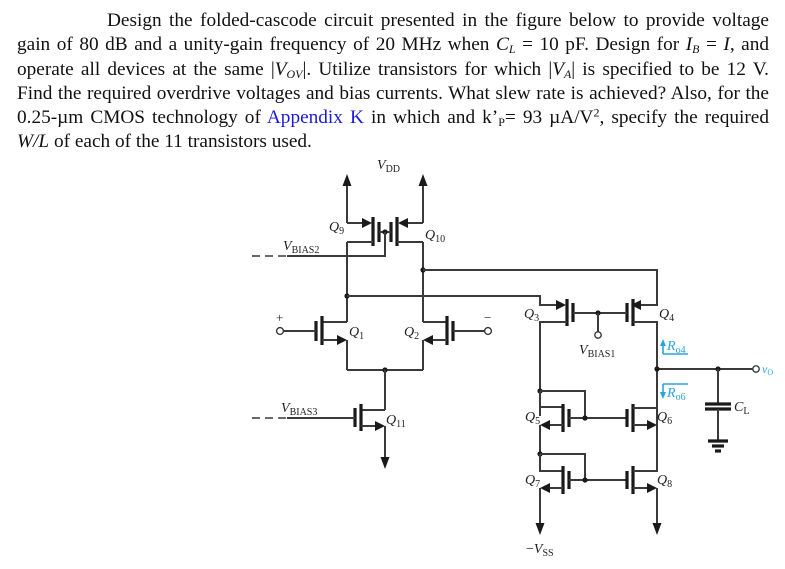 The width and height of the screenshot is (785, 569). I want to click on transistor-q6, so click(641, 418).